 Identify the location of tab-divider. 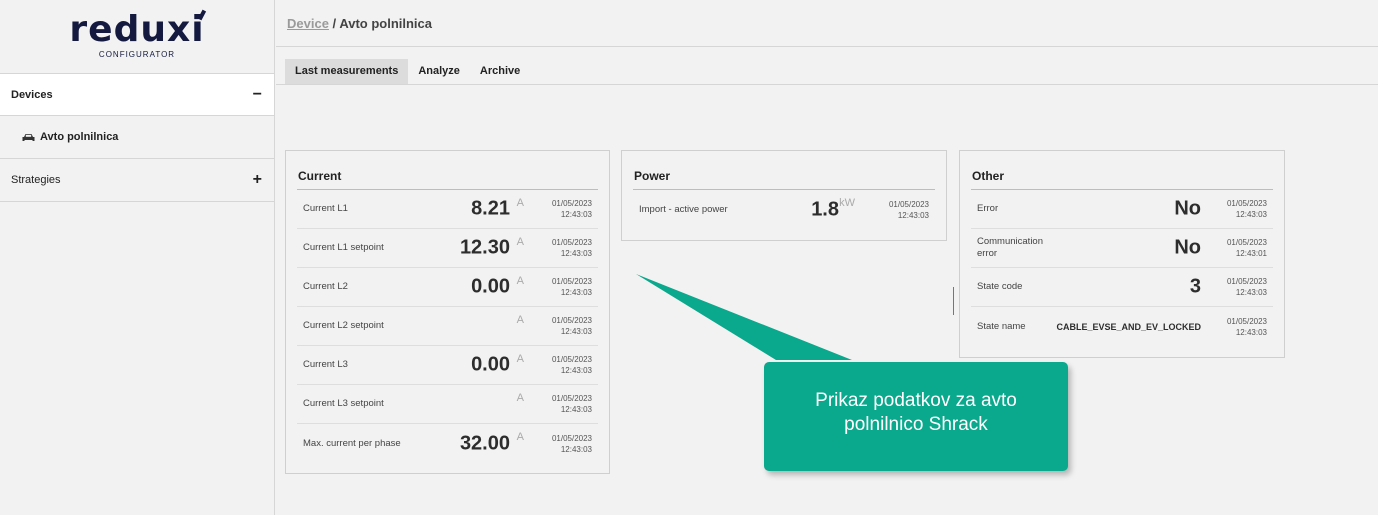
(827, 84).